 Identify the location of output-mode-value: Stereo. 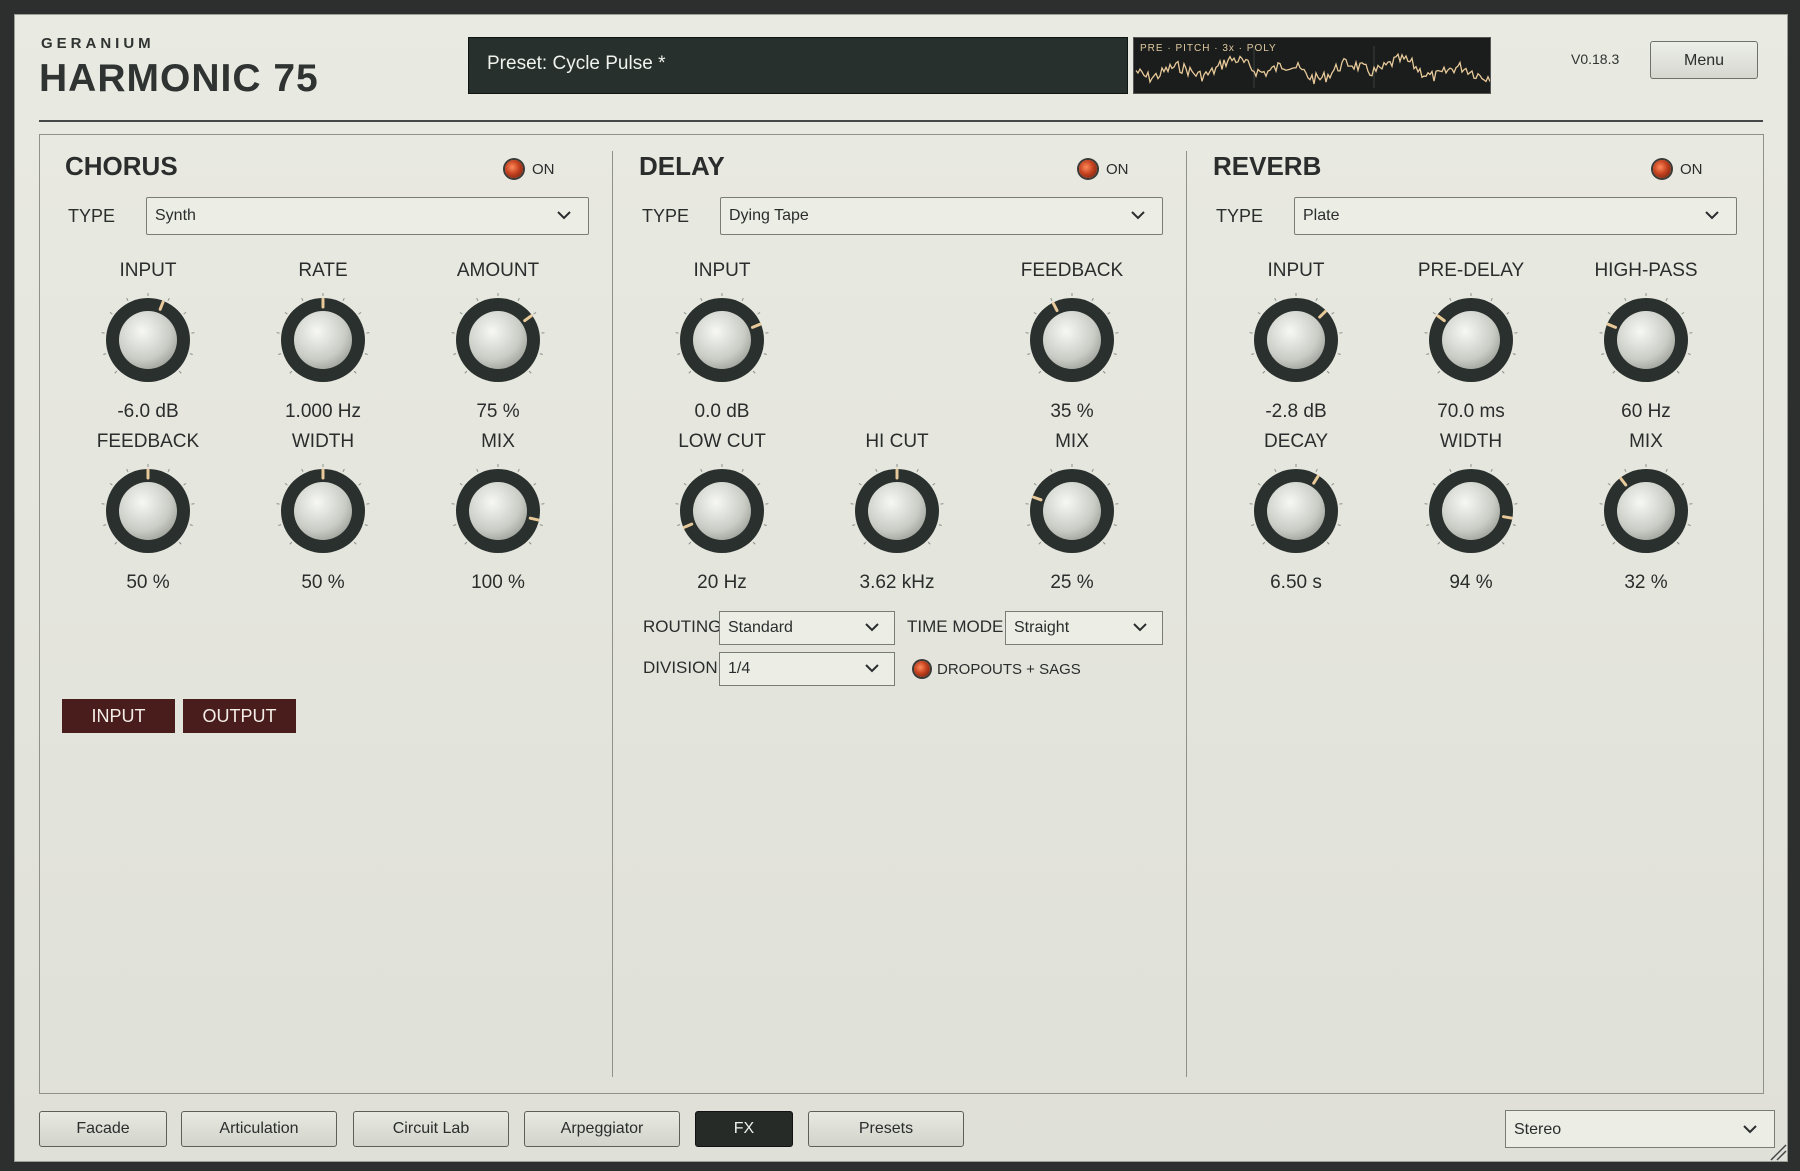
(1538, 1129).